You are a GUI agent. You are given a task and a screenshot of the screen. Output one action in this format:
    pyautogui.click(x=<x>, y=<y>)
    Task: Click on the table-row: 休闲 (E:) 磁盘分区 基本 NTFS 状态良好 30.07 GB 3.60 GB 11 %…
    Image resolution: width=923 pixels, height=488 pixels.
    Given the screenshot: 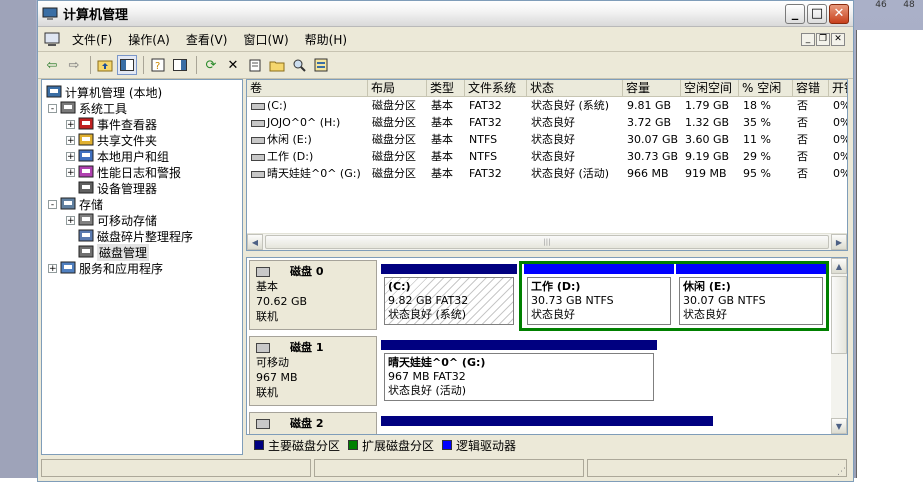 What is the action you would take?
    pyautogui.click(x=547, y=139)
    